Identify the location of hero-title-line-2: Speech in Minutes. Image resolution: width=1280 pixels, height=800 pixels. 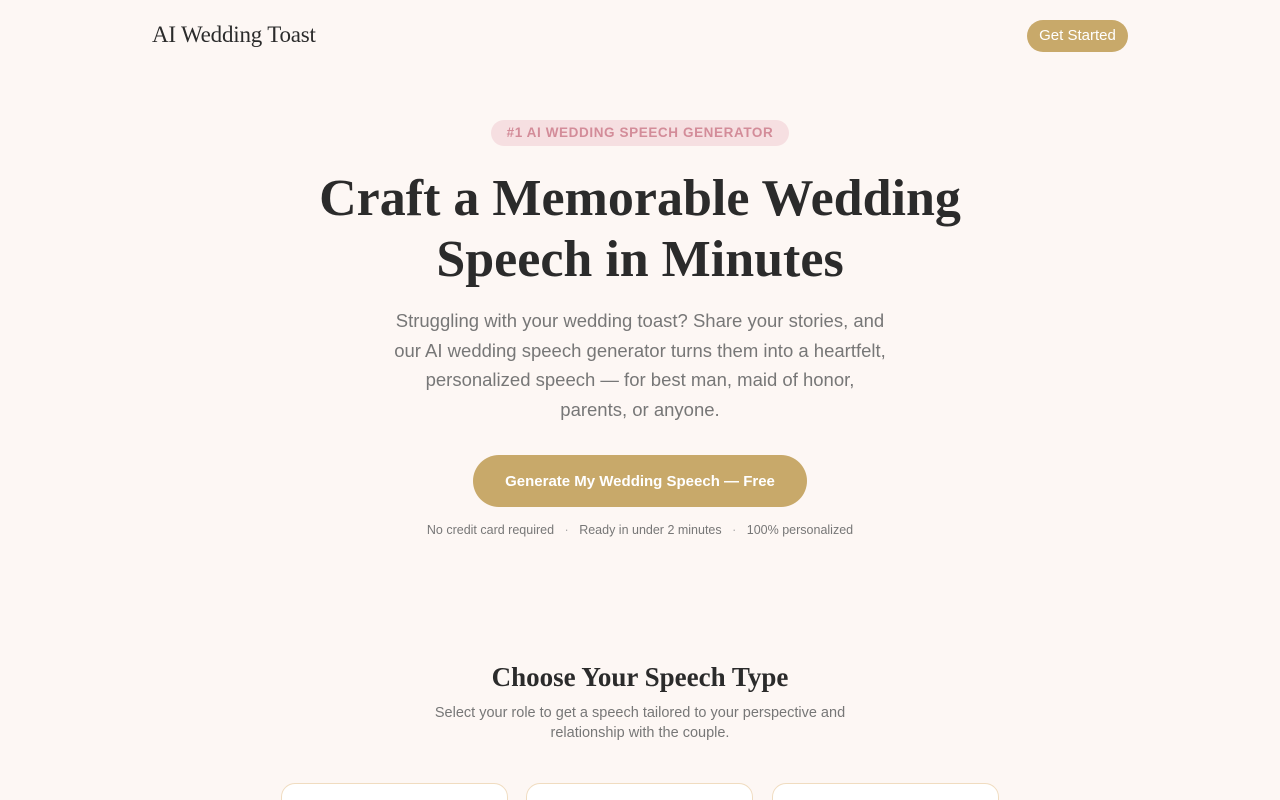
(640, 259).